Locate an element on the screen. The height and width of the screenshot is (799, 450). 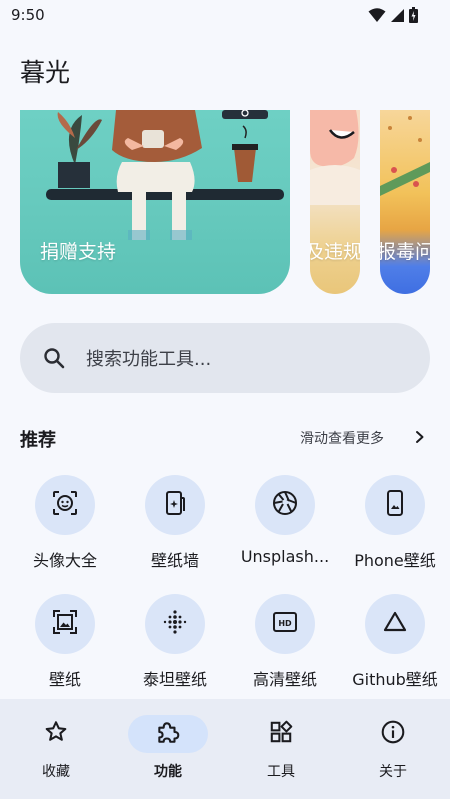
widgets-icon is located at coordinates (281, 734).